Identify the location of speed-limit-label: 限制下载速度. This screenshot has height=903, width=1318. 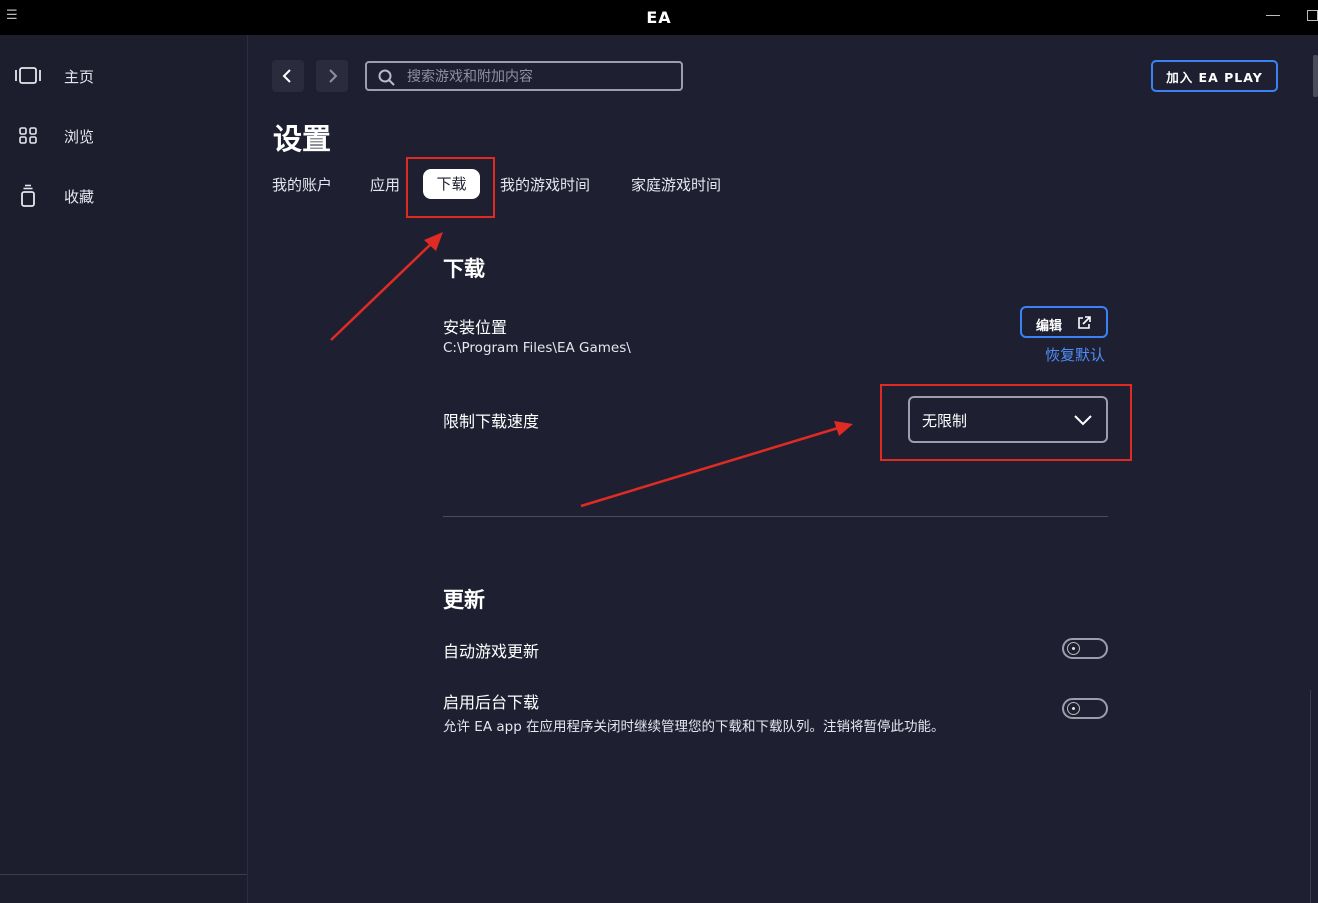
(491, 421).